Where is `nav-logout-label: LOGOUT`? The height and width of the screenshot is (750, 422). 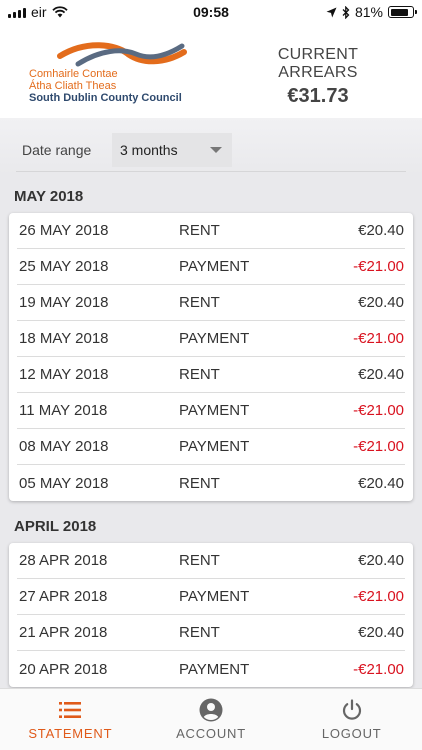 nav-logout-label: LOGOUT is located at coordinates (351, 733).